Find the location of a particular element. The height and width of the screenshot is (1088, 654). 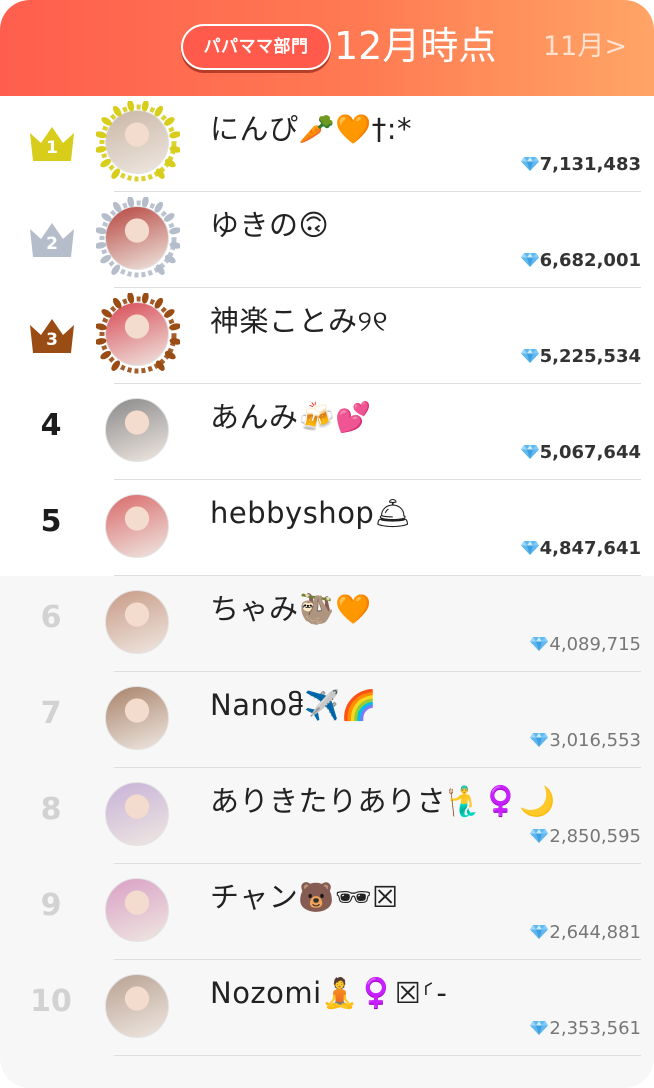

ranking-row: 7 Nanoჵ✈️🌈 3,016,553 is located at coordinates (327, 720).